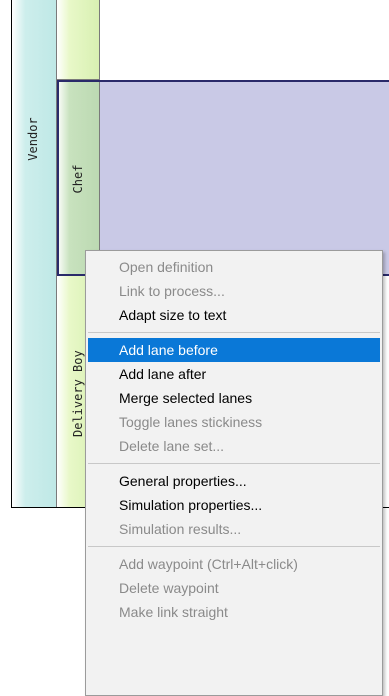 This screenshot has width=389, height=696. What do you see at coordinates (234, 398) in the screenshot?
I see `menu-item-merge-selected-lanes: Merge selected lanes` at bounding box center [234, 398].